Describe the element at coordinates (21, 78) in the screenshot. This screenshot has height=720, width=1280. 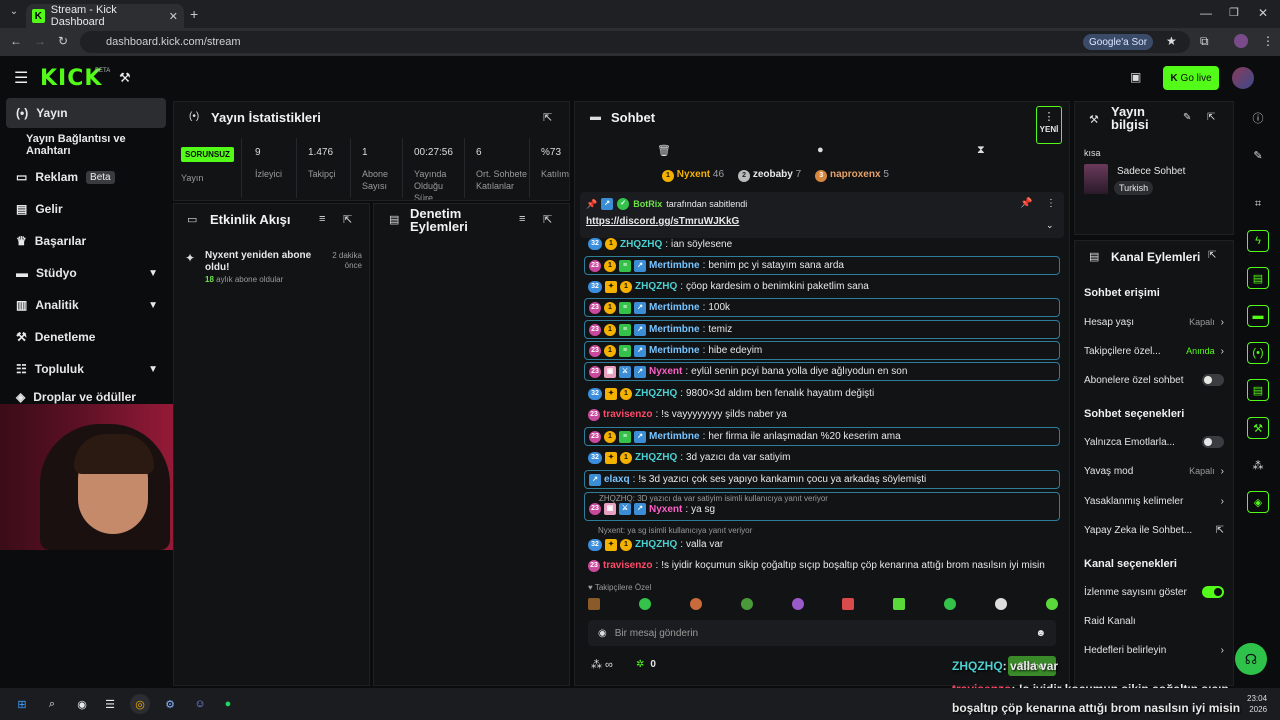
I see `hamburger-menu-icon: ☰` at that location.